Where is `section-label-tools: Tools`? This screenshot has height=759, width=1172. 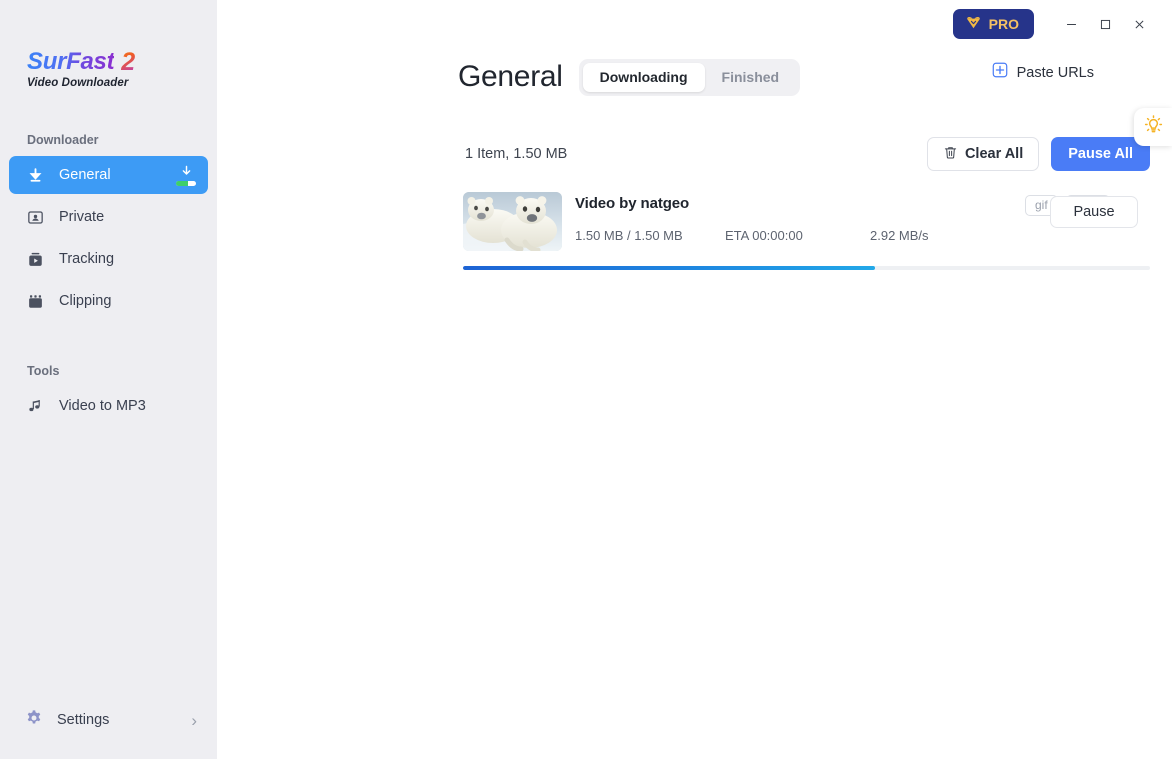 section-label-tools: Tools is located at coordinates (43, 371).